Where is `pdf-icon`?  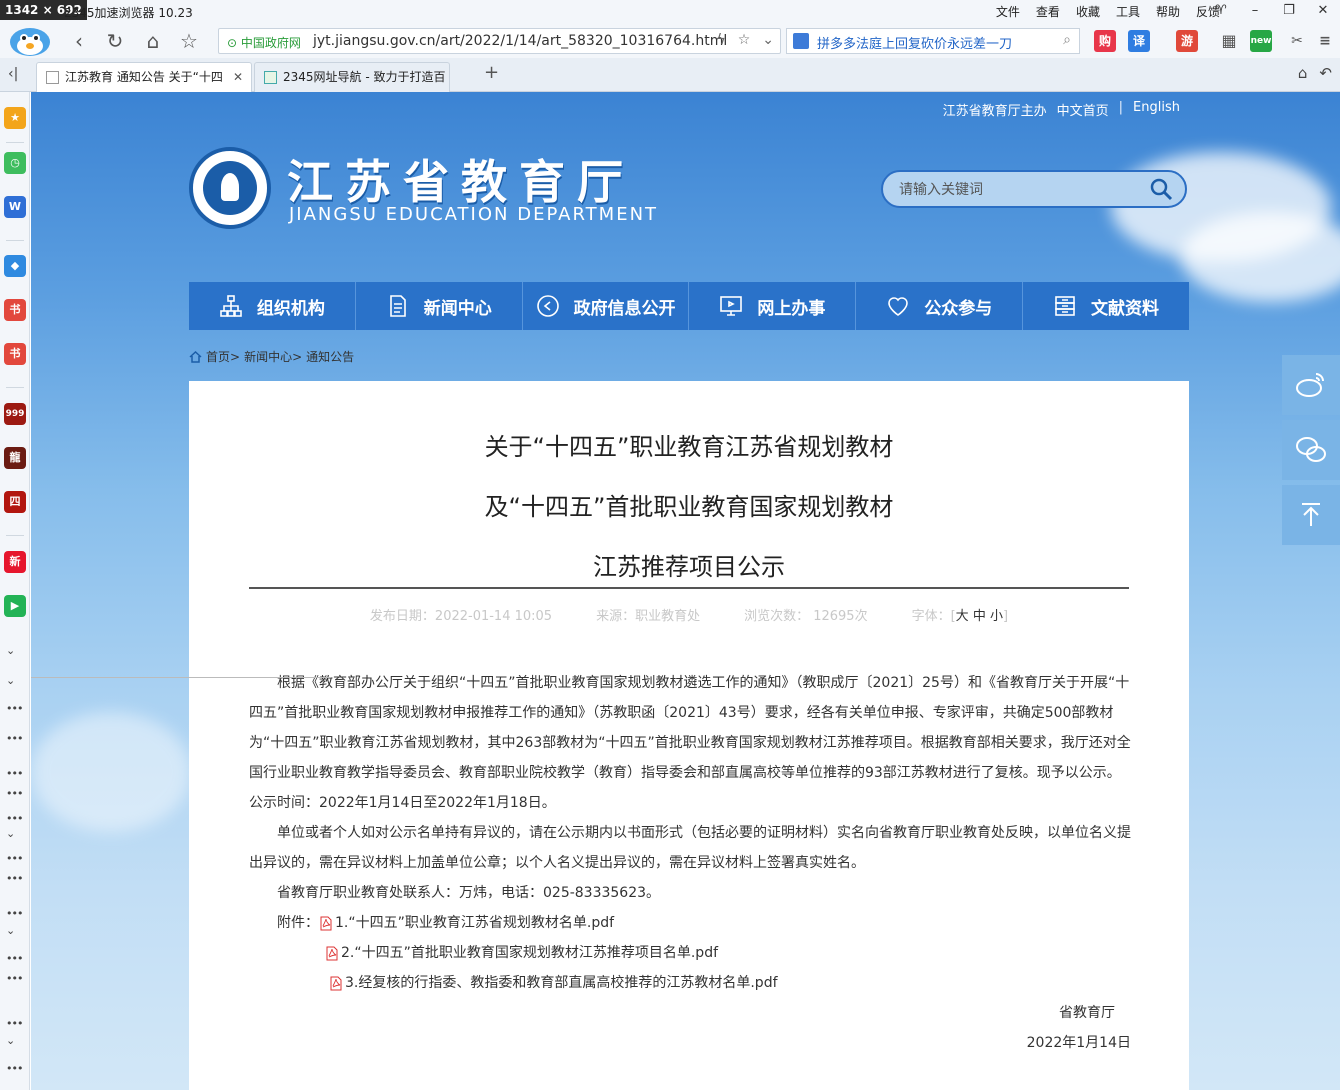
pdf-icon is located at coordinates (332, 953).